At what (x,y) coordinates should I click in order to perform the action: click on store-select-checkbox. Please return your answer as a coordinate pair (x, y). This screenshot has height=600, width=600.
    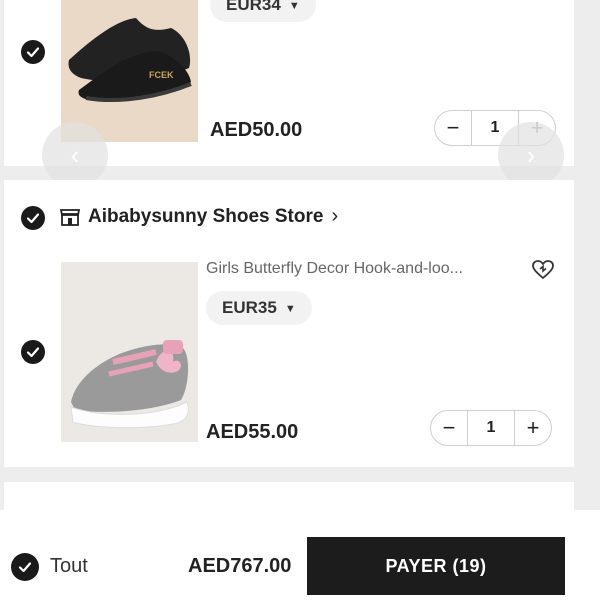
    Looking at the image, I should click on (33, 218).